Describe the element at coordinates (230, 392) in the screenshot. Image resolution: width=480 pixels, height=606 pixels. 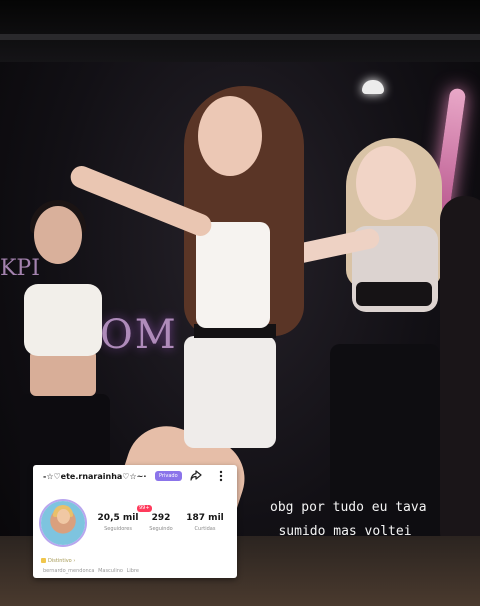
I see `dancer-center-shorts` at that location.